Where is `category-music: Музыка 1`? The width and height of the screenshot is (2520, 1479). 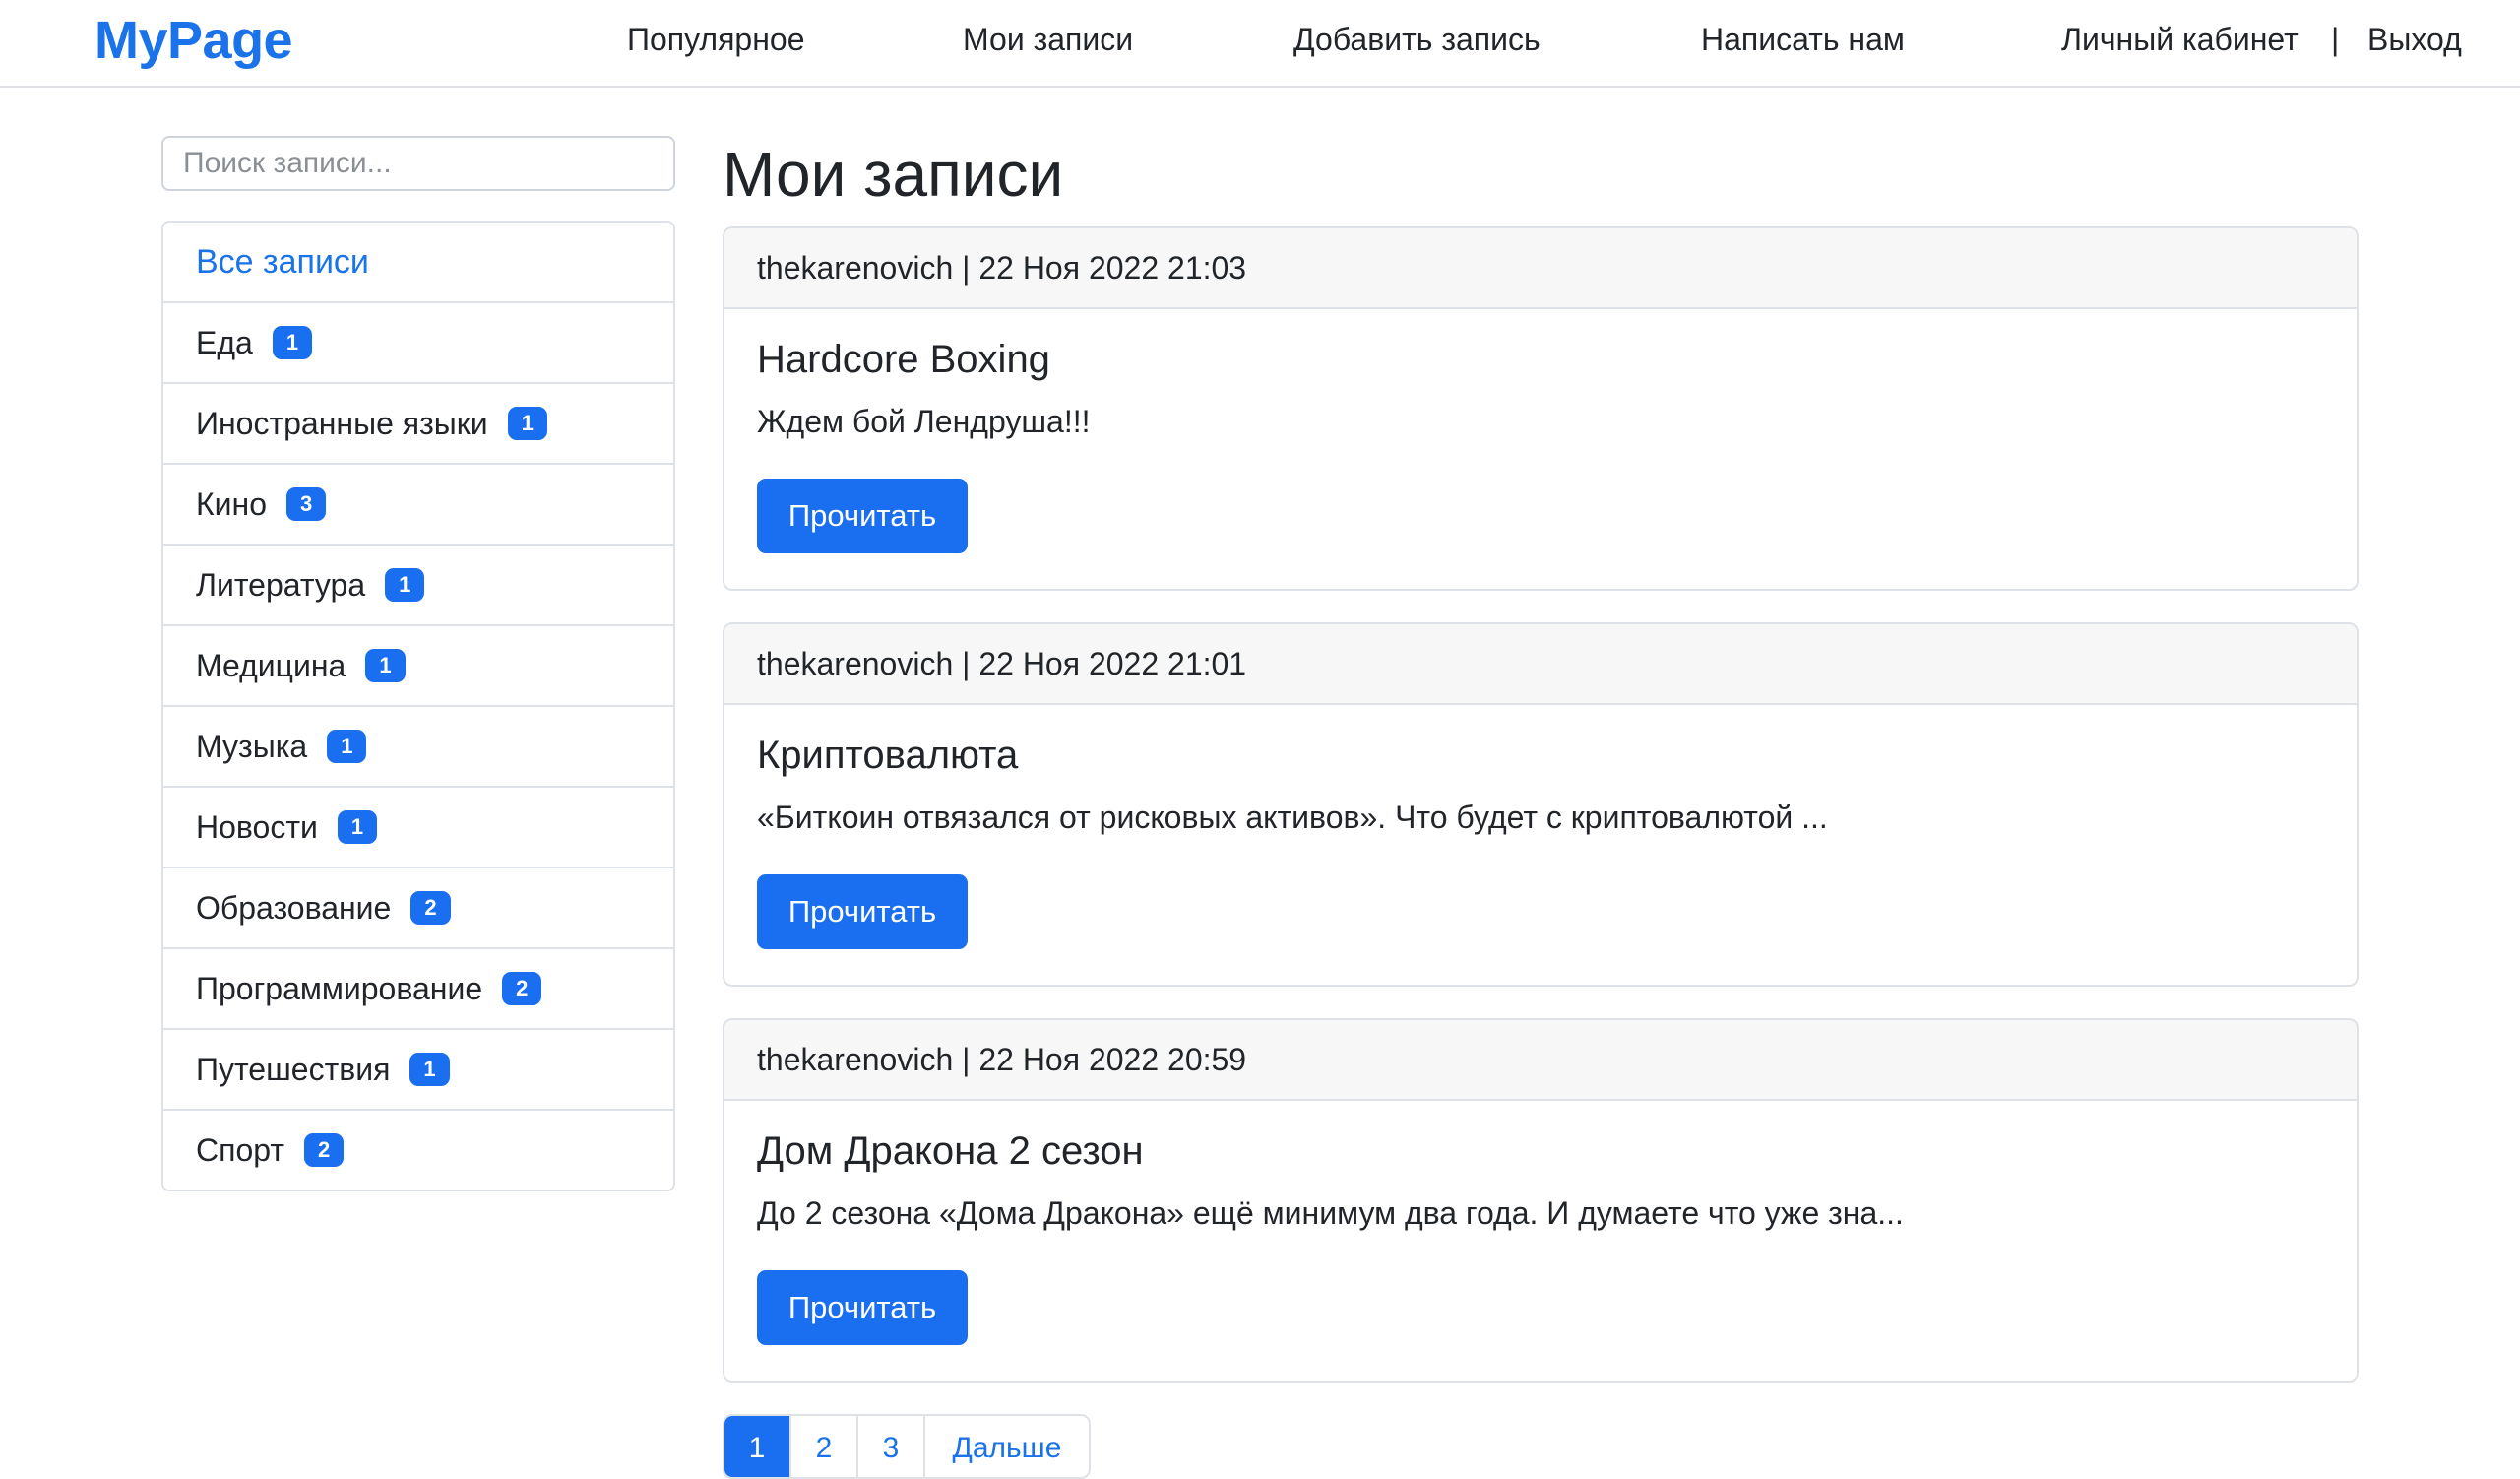 category-music: Музыка 1 is located at coordinates (418, 745).